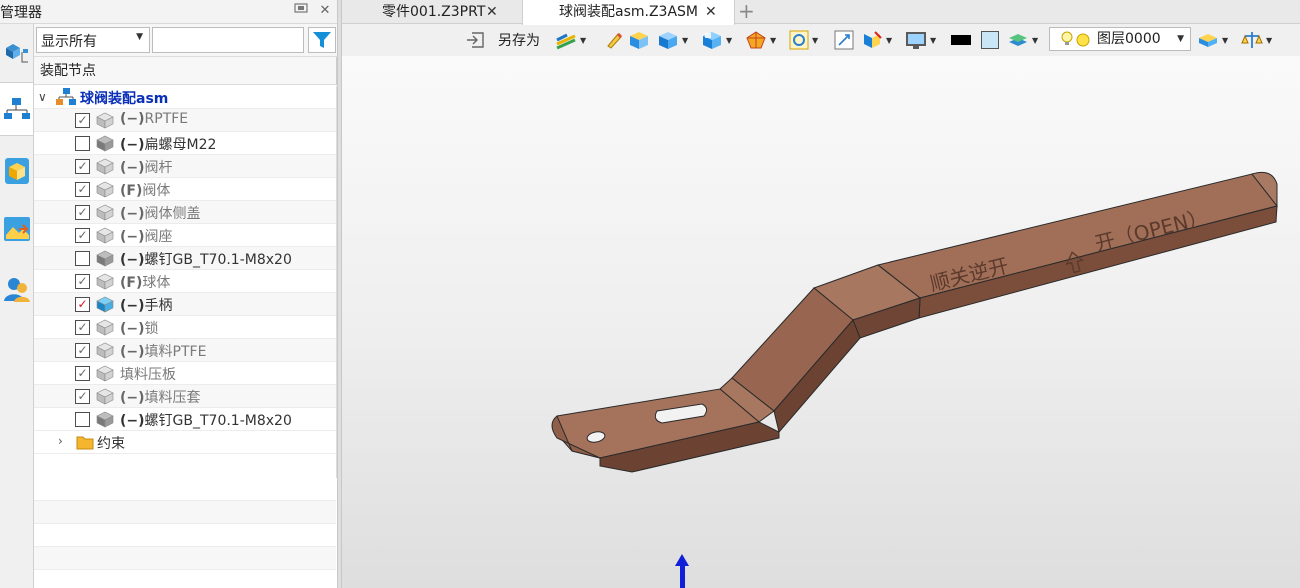 The width and height of the screenshot is (1300, 588). I want to click on part-name: RPTFE, so click(166, 119).